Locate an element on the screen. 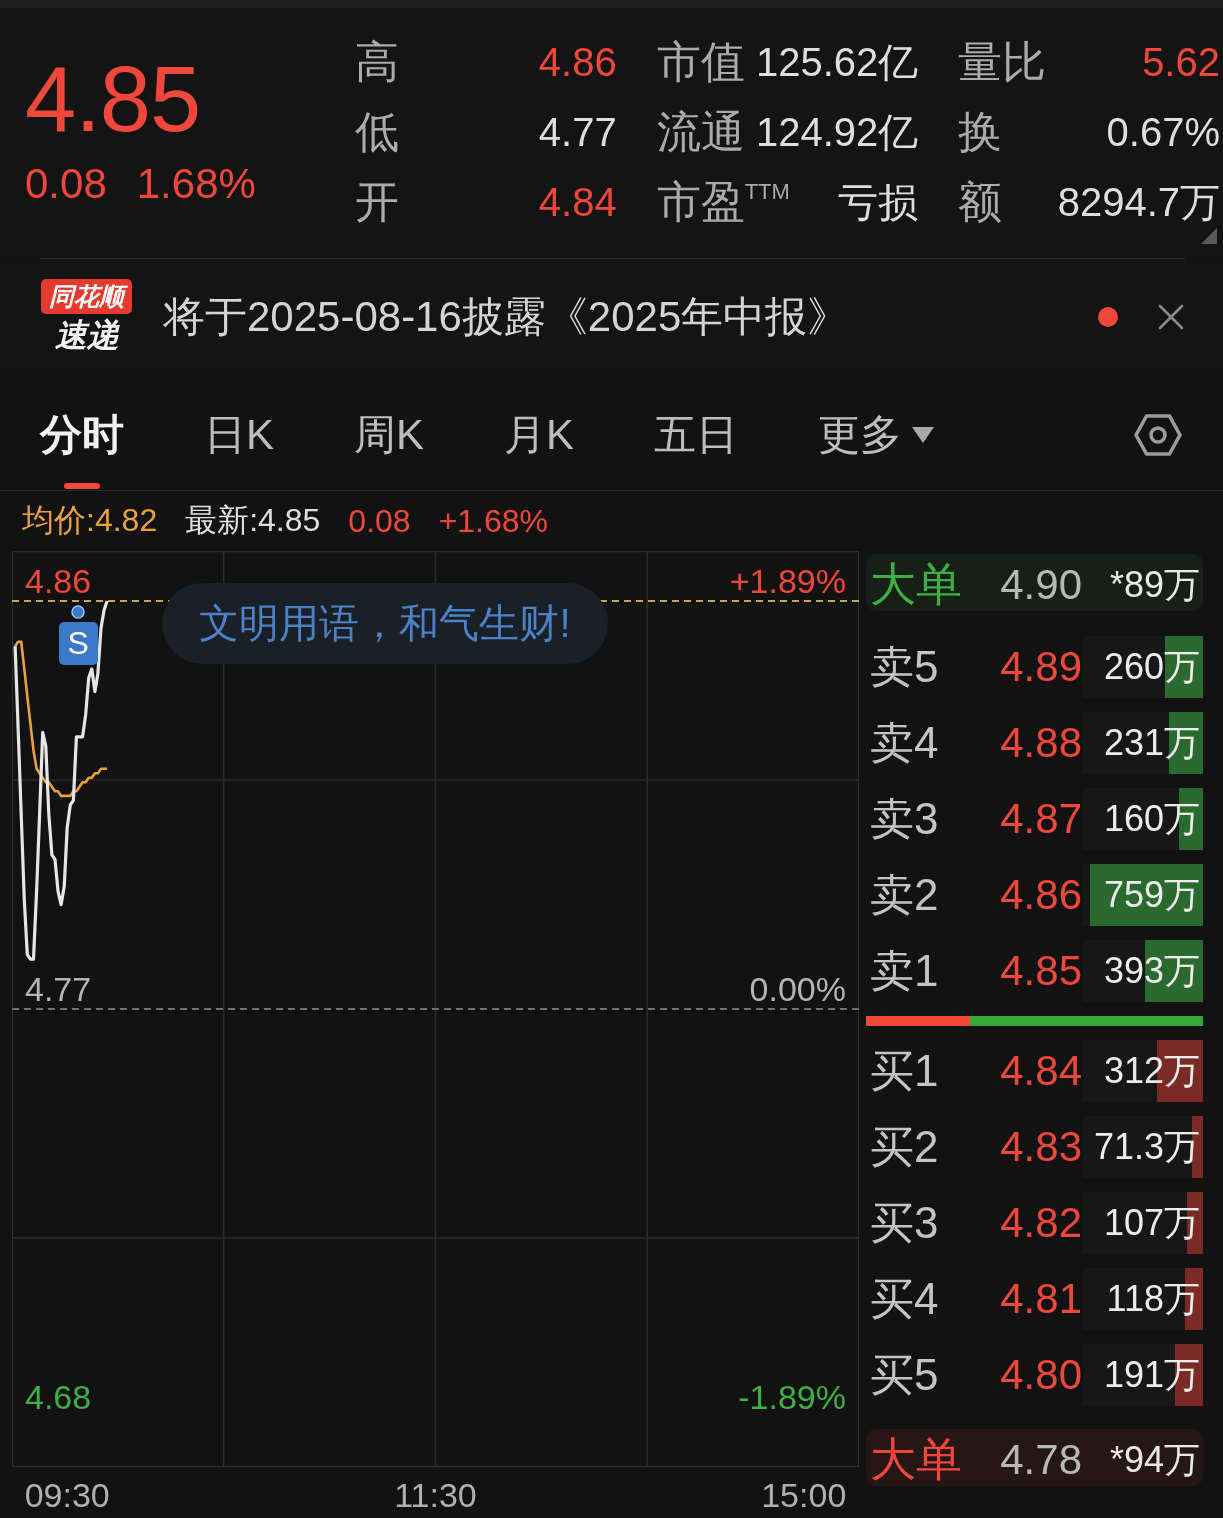 The image size is (1223, 1518). big-order-volume: *89万 is located at coordinates (1155, 584).